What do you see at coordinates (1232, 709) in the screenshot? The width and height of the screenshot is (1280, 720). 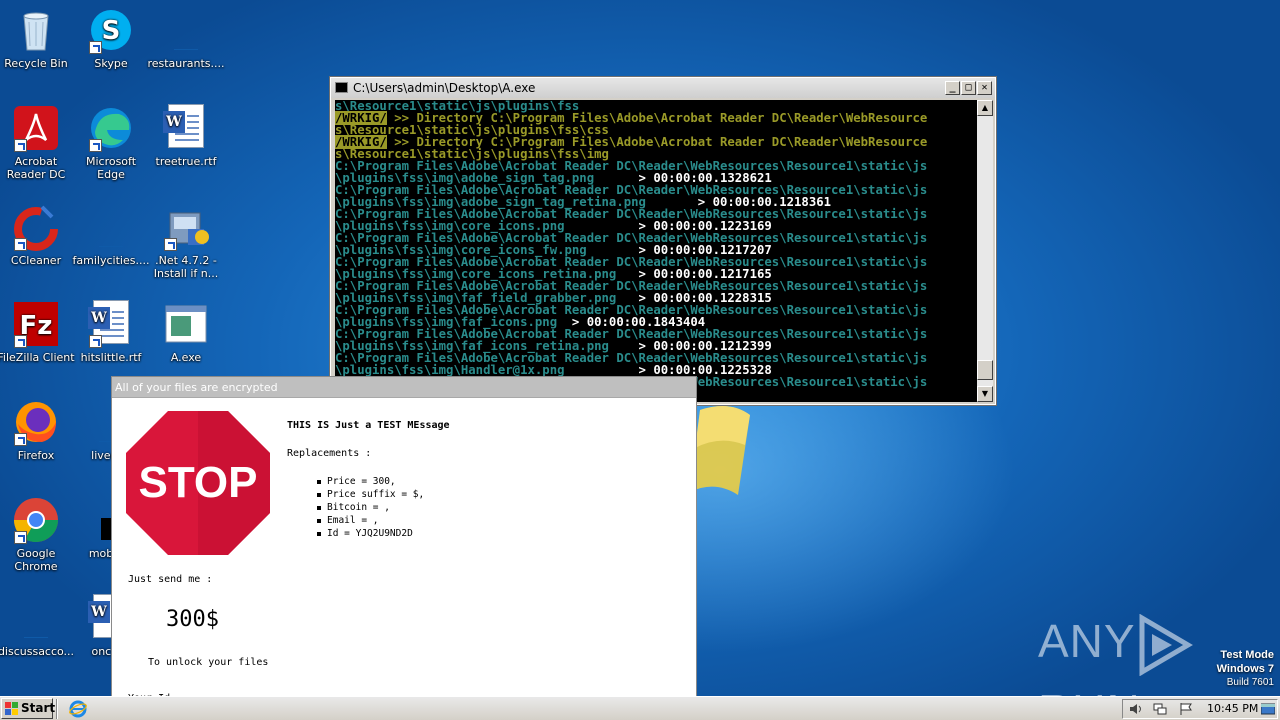 I see `clock: 10:45 PM` at bounding box center [1232, 709].